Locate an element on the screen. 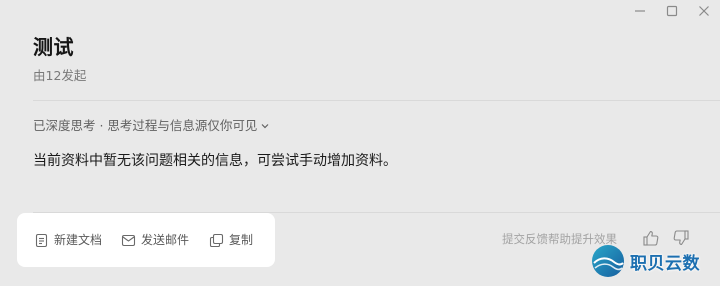  watermark-text: 职贝云数 is located at coordinates (665, 263).